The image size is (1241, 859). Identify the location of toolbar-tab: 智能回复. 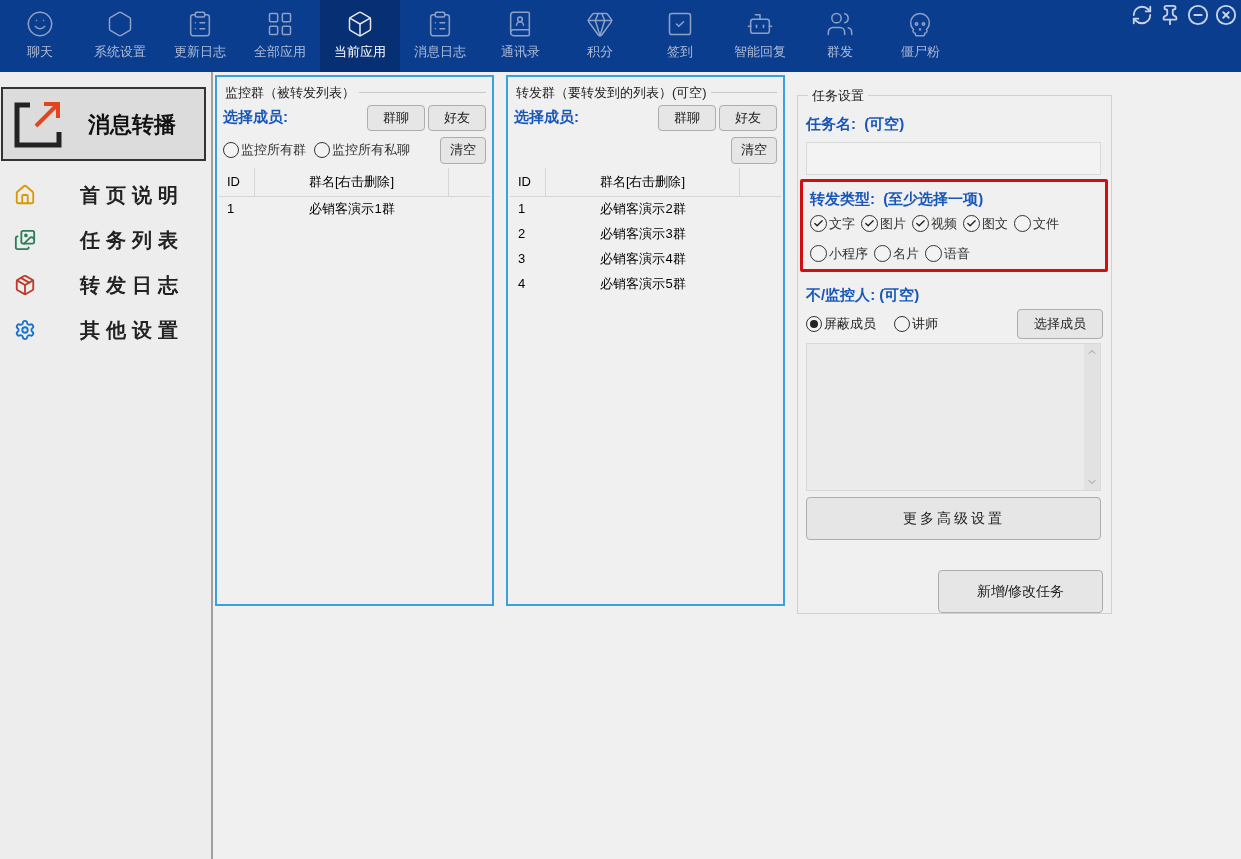
(760, 36).